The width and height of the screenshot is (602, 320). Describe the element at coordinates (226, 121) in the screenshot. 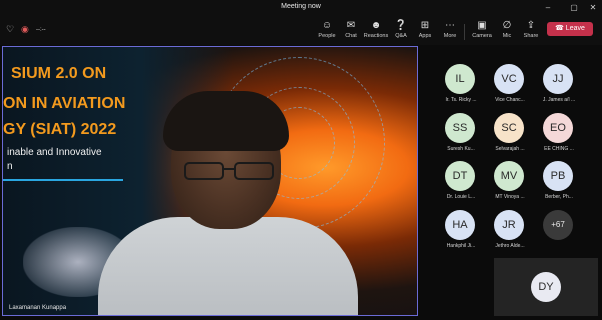

I see `speaker-hair` at that location.